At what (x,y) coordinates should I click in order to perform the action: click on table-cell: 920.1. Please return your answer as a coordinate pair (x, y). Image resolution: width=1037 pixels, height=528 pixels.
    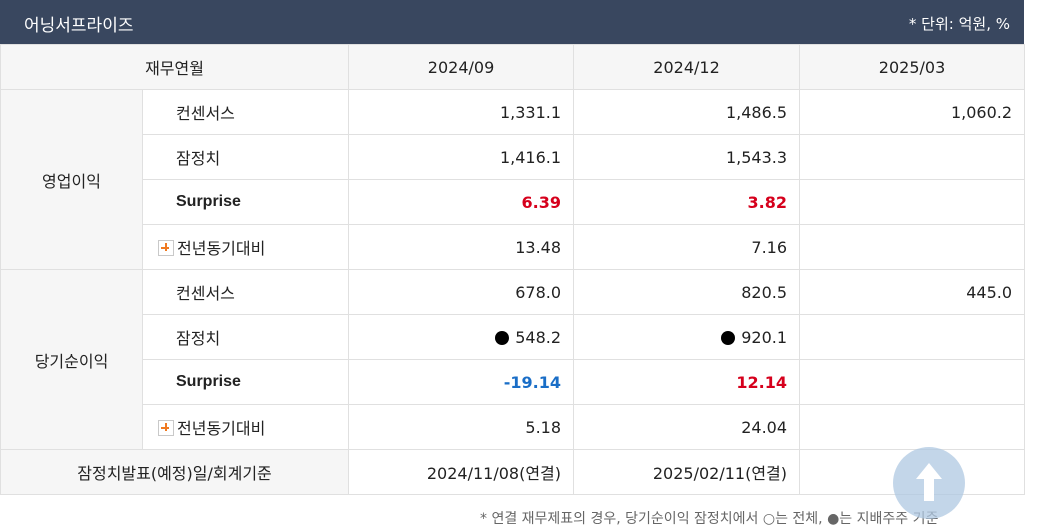
    Looking at the image, I should click on (687, 337).